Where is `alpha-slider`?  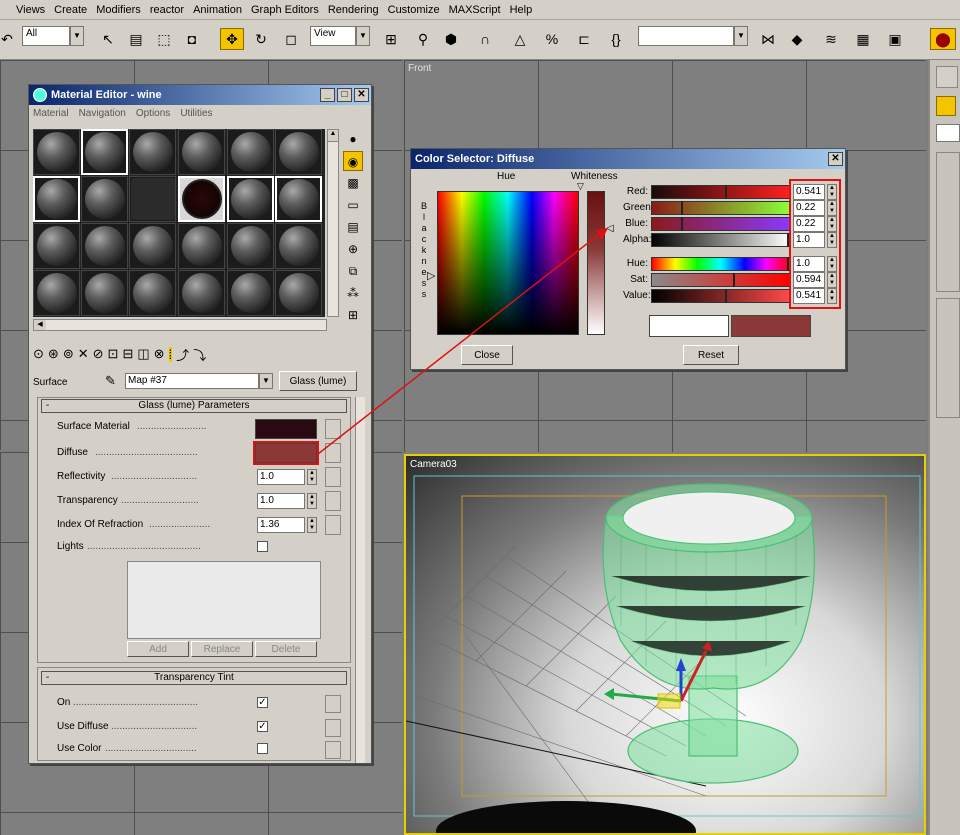 alpha-slider is located at coordinates (721, 240).